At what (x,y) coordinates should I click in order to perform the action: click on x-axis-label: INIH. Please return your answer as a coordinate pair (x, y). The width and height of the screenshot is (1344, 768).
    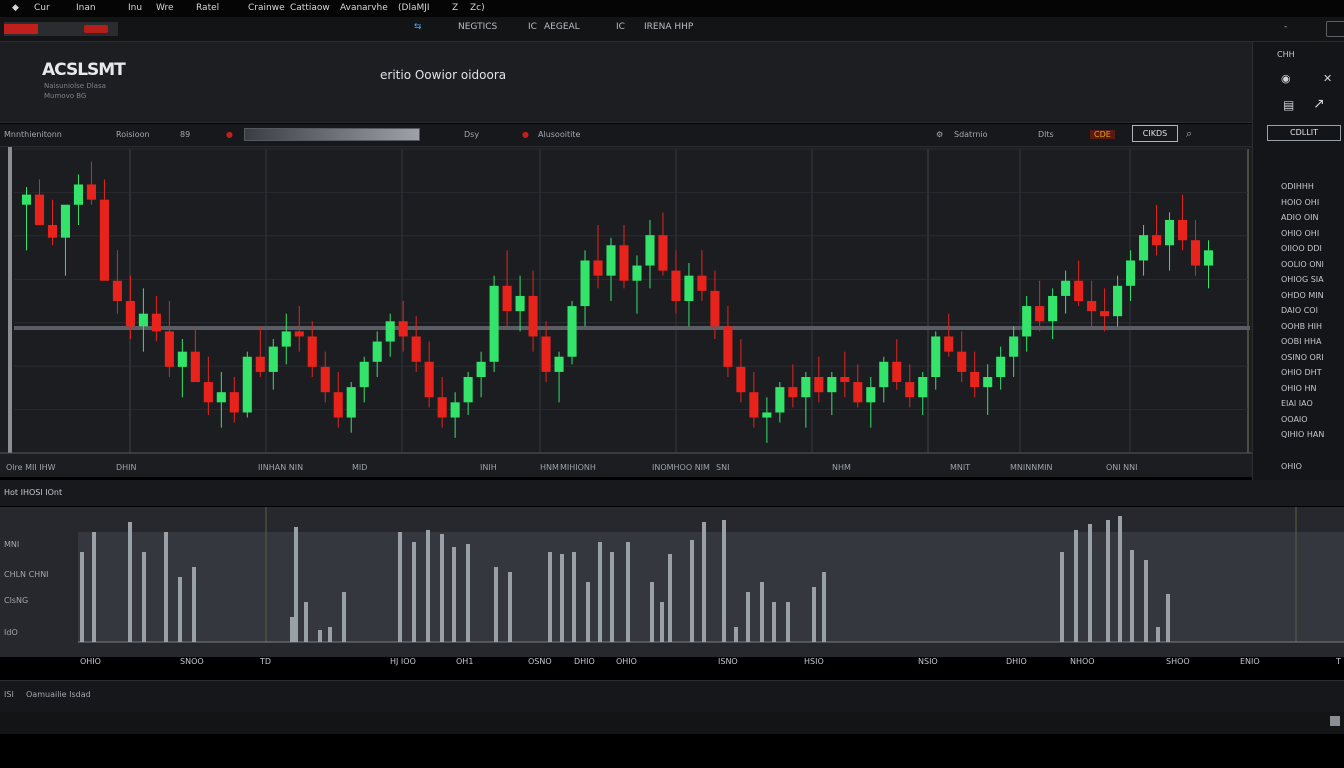
    Looking at the image, I should click on (488, 467).